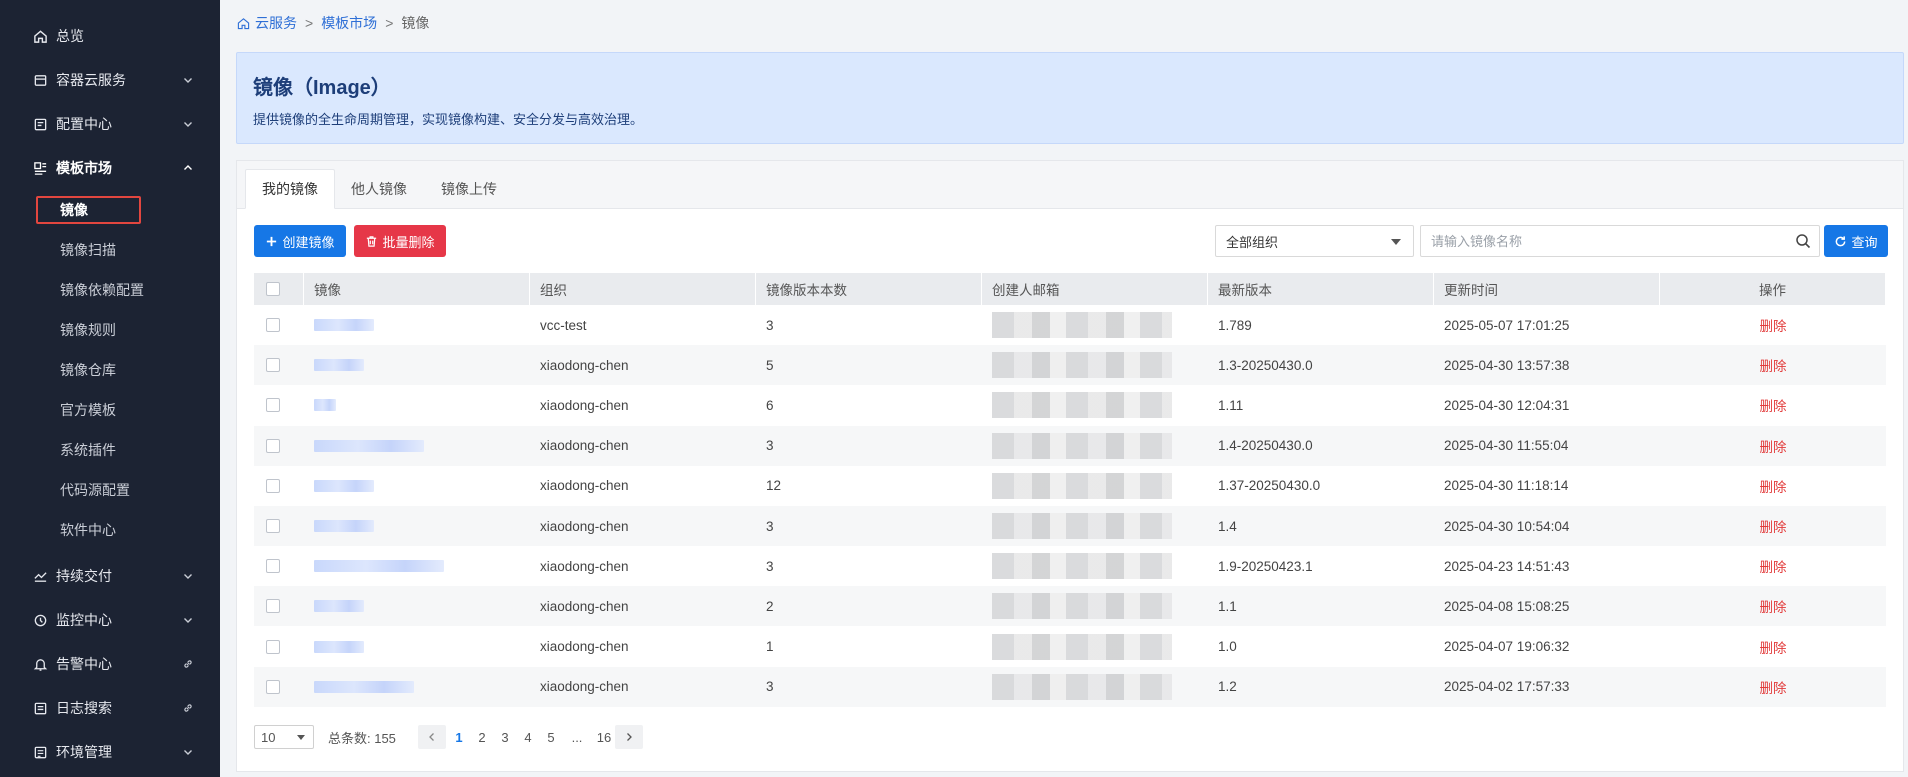 This screenshot has width=1908, height=777. What do you see at coordinates (1856, 241) in the screenshot?
I see `query-button: 查询` at bounding box center [1856, 241].